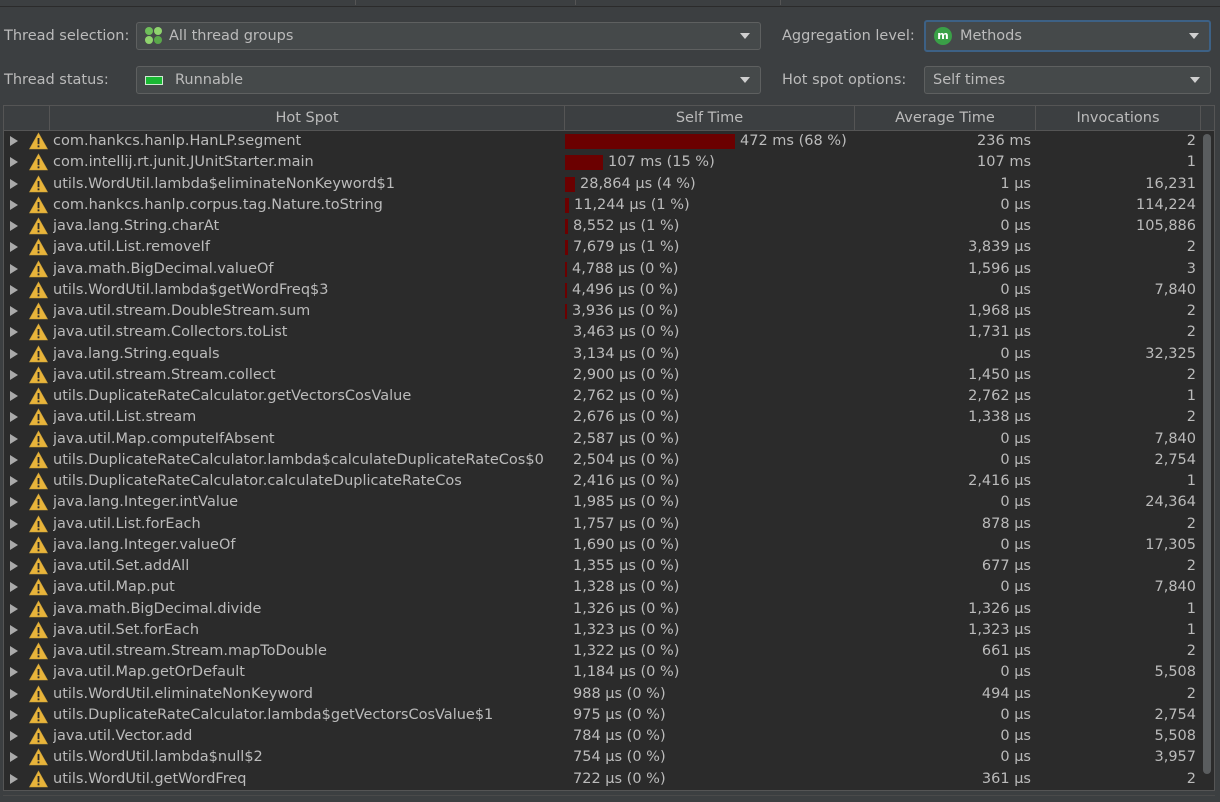 The height and width of the screenshot is (802, 1220). What do you see at coordinates (619, 757) in the screenshot?
I see `self-time-value: 754 µs (0 %)` at bounding box center [619, 757].